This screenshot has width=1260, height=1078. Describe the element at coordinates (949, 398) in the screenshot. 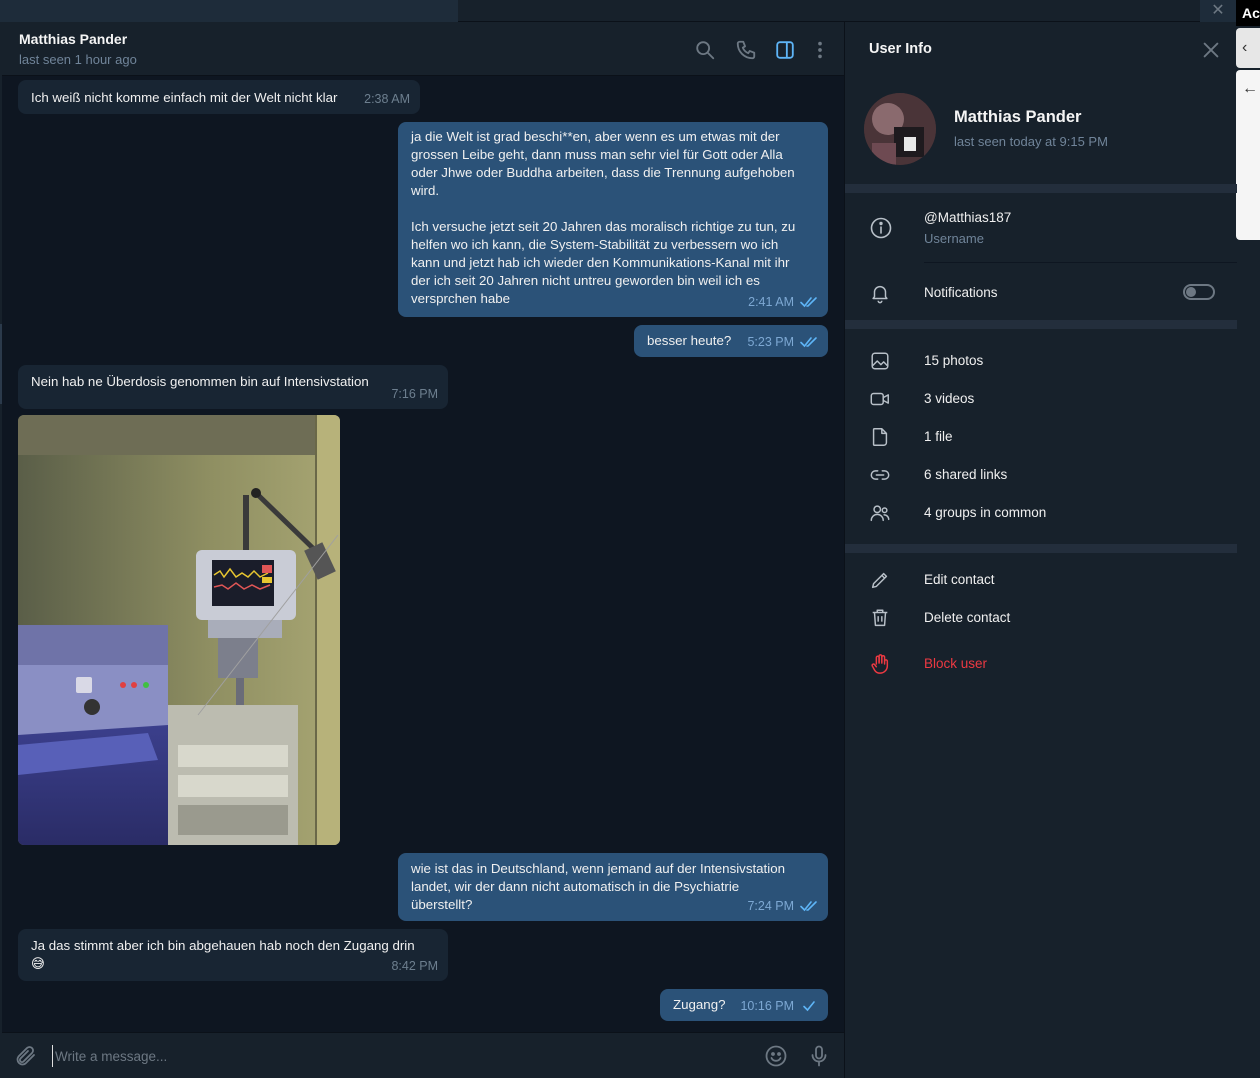

I see `media-label: 3 videos` at that location.